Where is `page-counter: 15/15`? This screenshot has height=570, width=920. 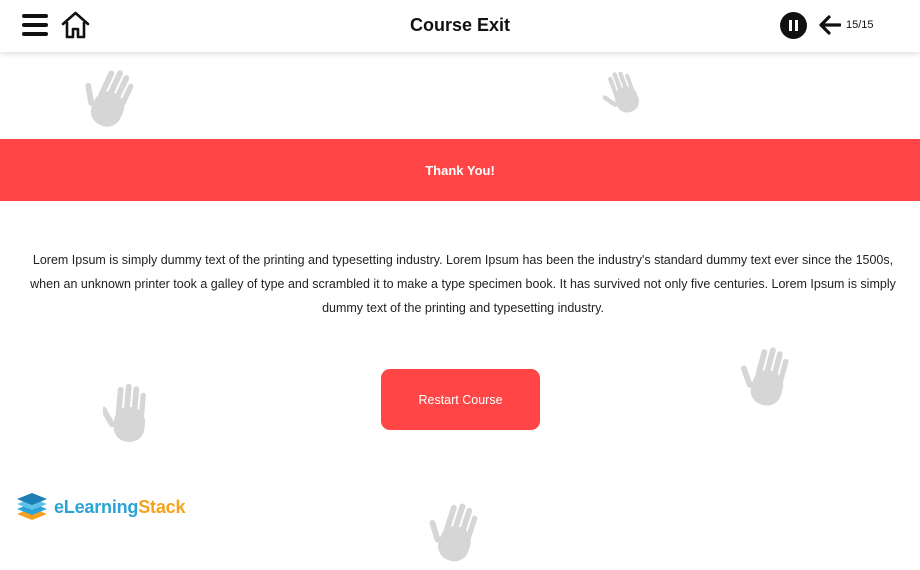 page-counter: 15/15 is located at coordinates (860, 25).